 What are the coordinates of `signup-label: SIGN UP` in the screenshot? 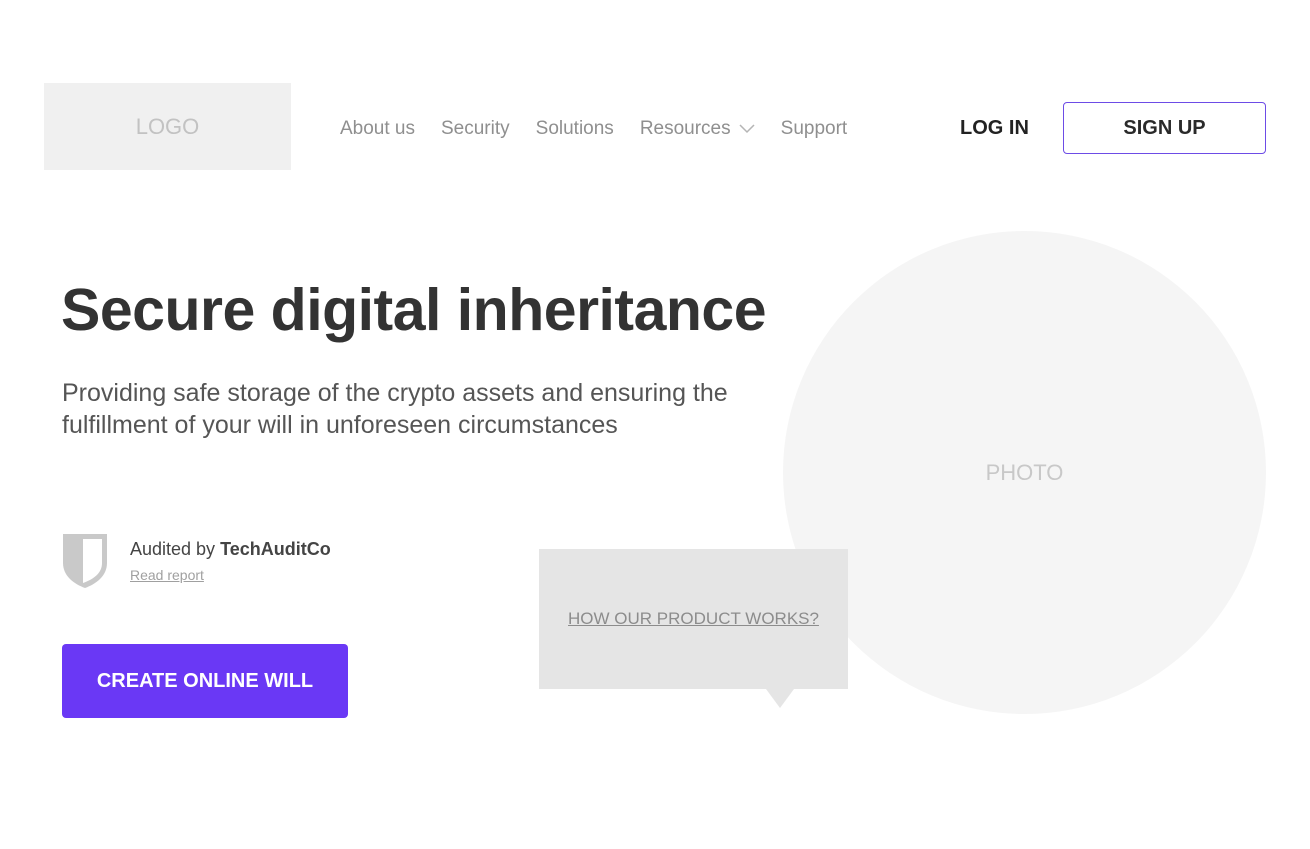 It's located at (1164, 127).